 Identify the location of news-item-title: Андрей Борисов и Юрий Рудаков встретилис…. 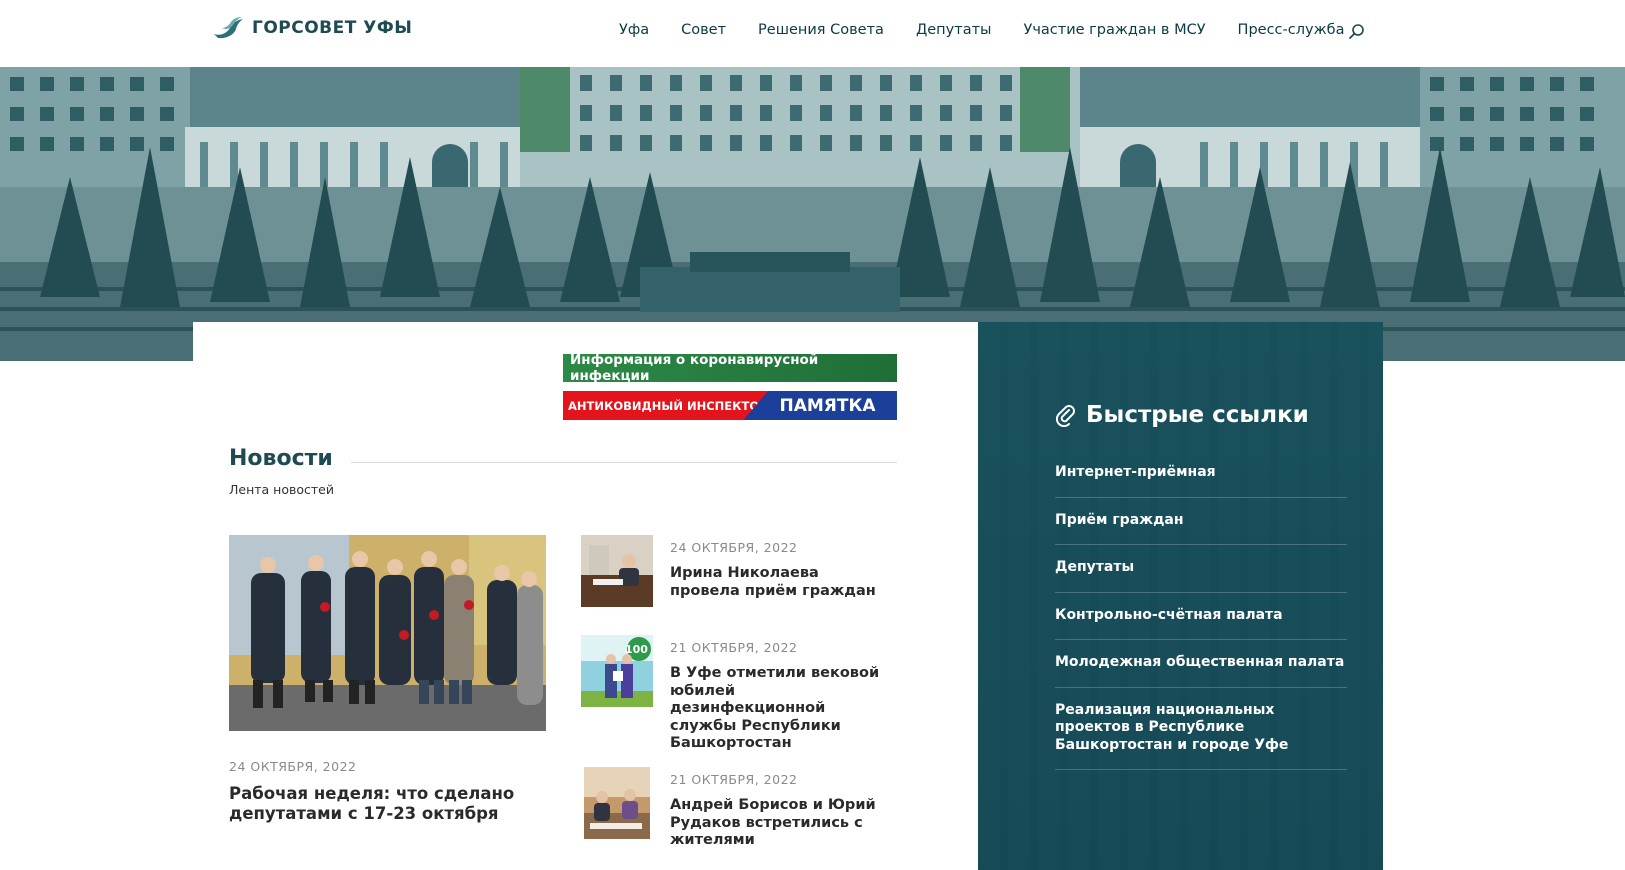
(777, 823).